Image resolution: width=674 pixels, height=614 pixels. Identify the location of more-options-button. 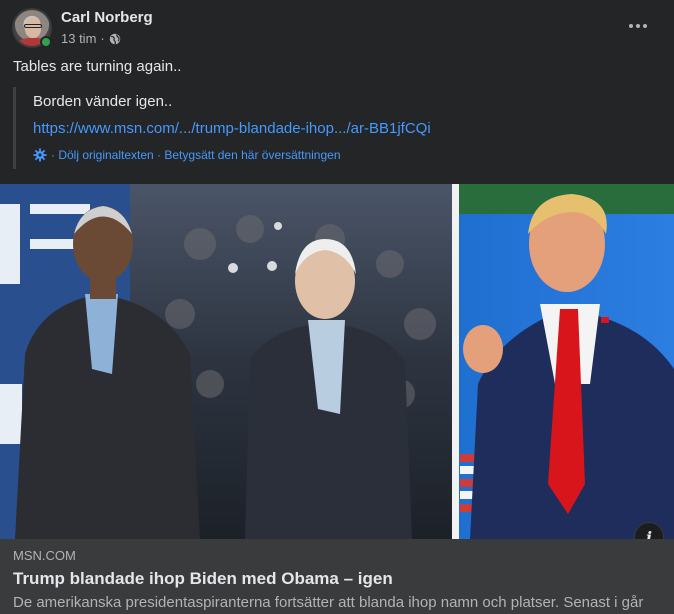
(638, 26).